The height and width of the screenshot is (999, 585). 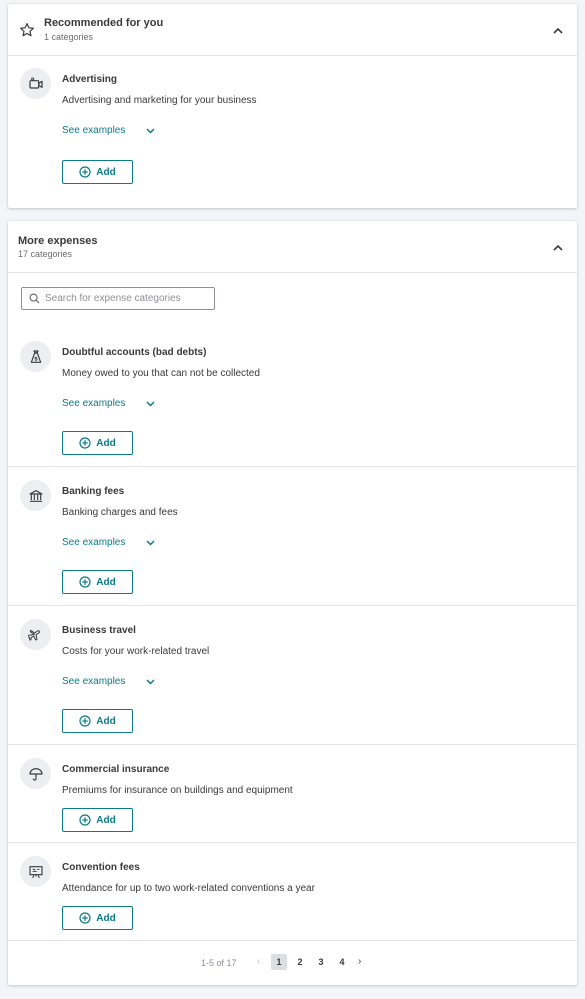 I want to click on search-field, so click(x=118, y=298).